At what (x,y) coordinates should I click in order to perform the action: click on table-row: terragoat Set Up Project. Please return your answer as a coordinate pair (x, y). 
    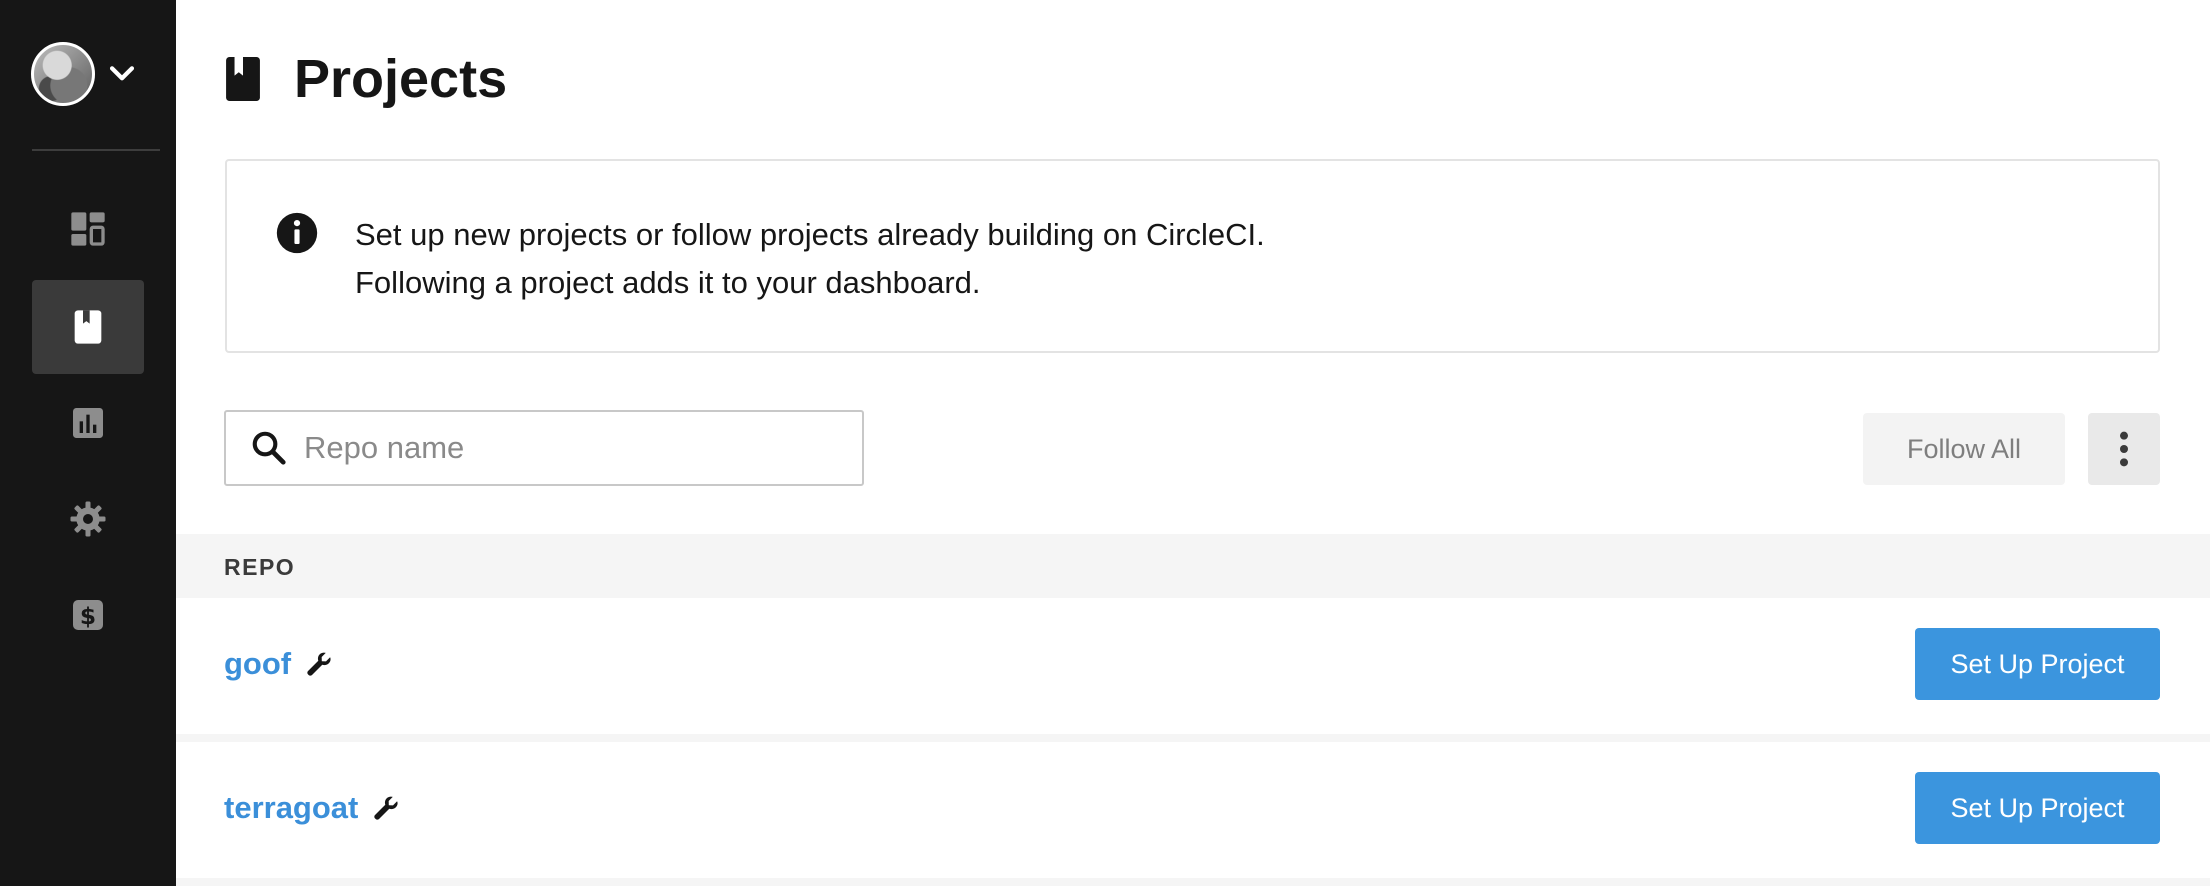
    Looking at the image, I should click on (1193, 810).